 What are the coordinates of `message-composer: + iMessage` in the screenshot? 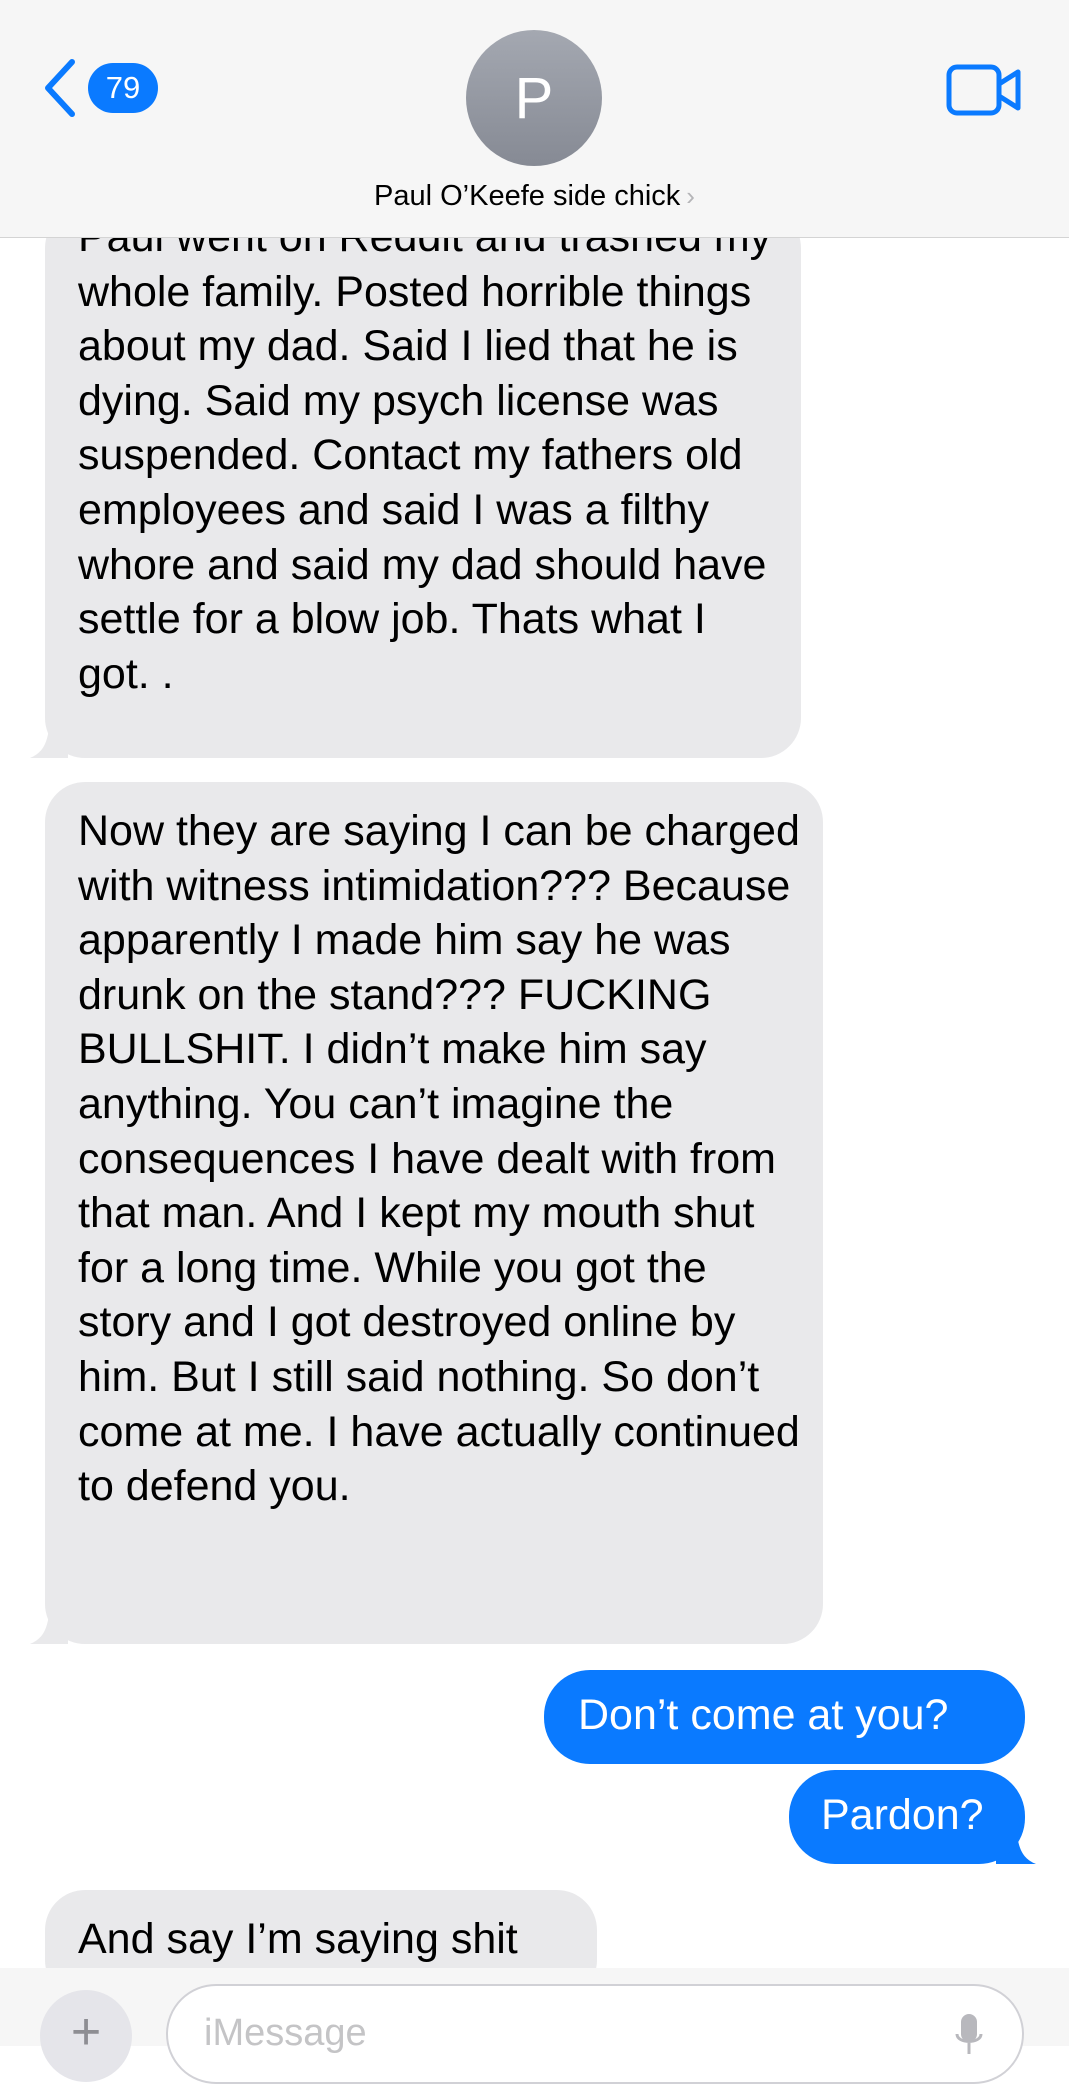 It's located at (534, 2026).